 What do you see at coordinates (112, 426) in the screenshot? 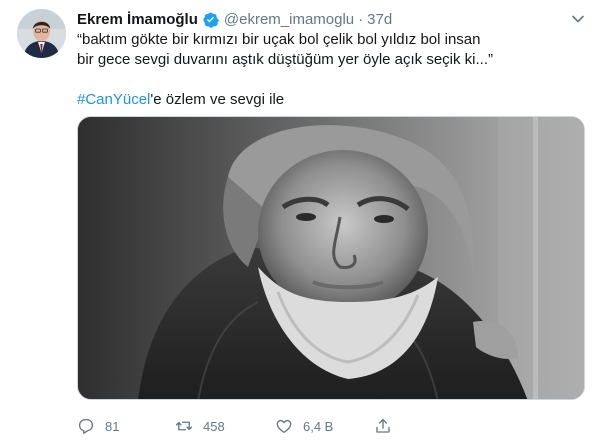
I see `reply-count: 81` at bounding box center [112, 426].